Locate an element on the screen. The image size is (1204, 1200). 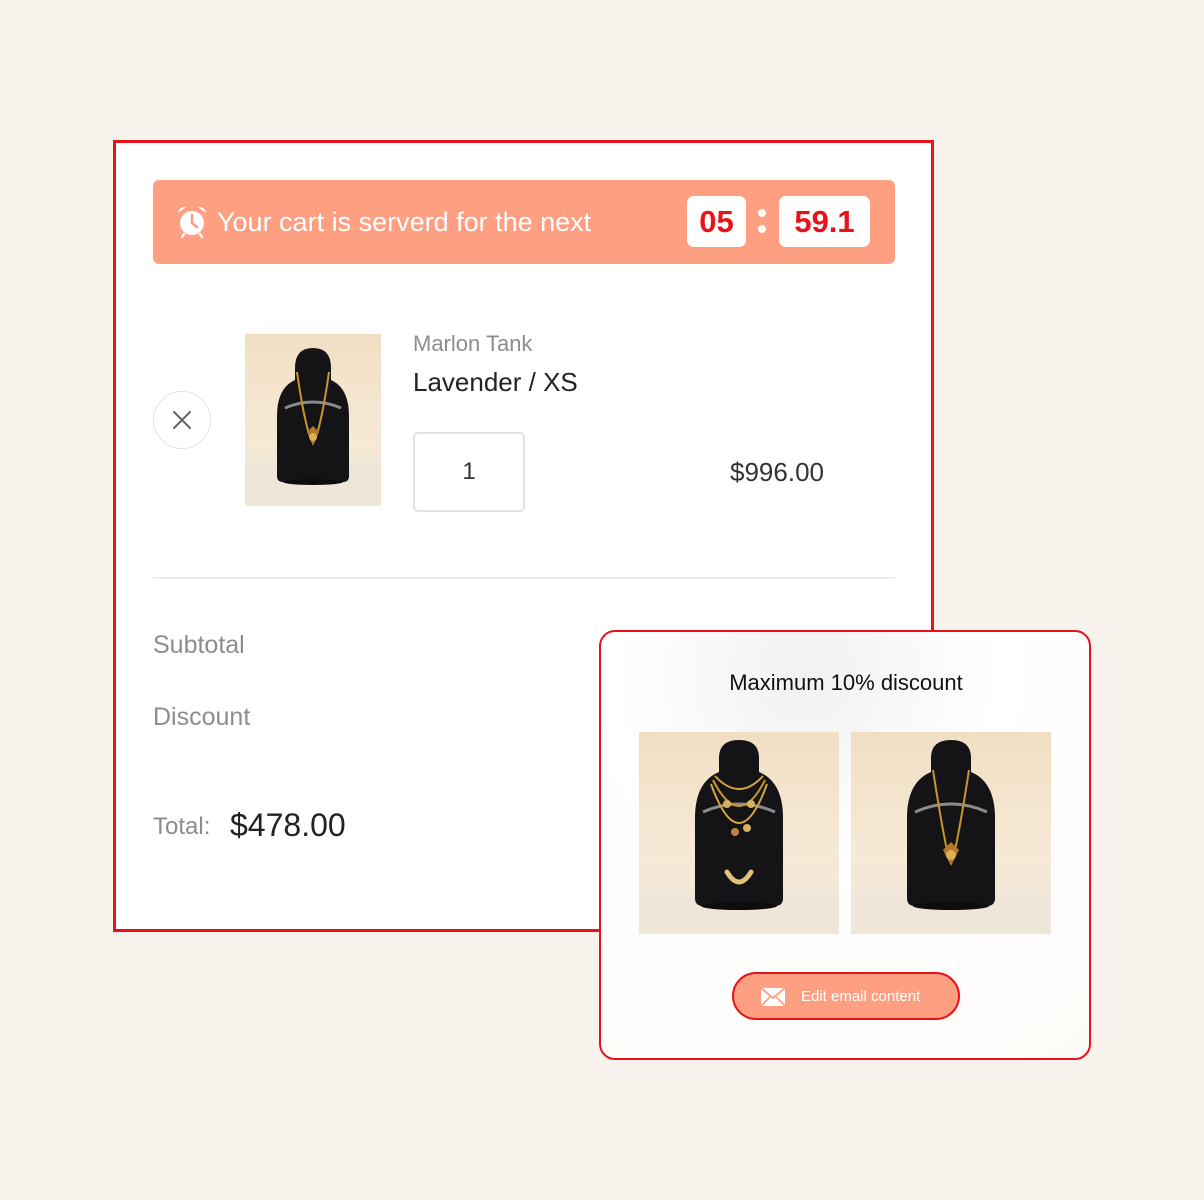
timer-colon is located at coordinates (762, 221).